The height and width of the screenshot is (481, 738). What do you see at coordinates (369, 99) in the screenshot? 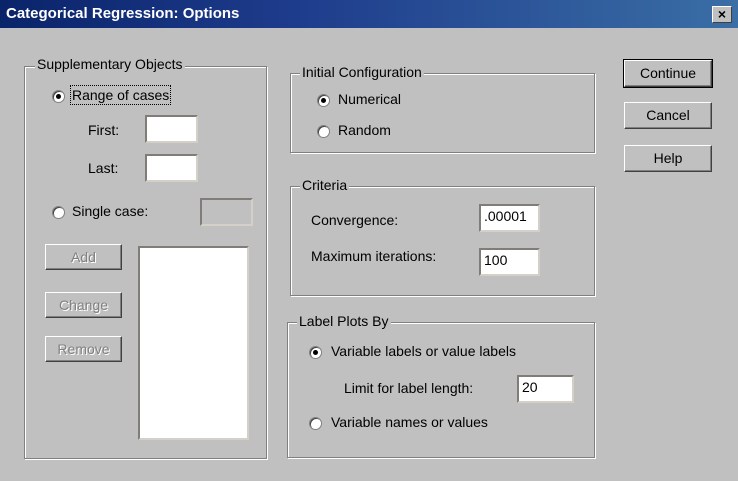
I see `numerical-label: Numerical` at bounding box center [369, 99].